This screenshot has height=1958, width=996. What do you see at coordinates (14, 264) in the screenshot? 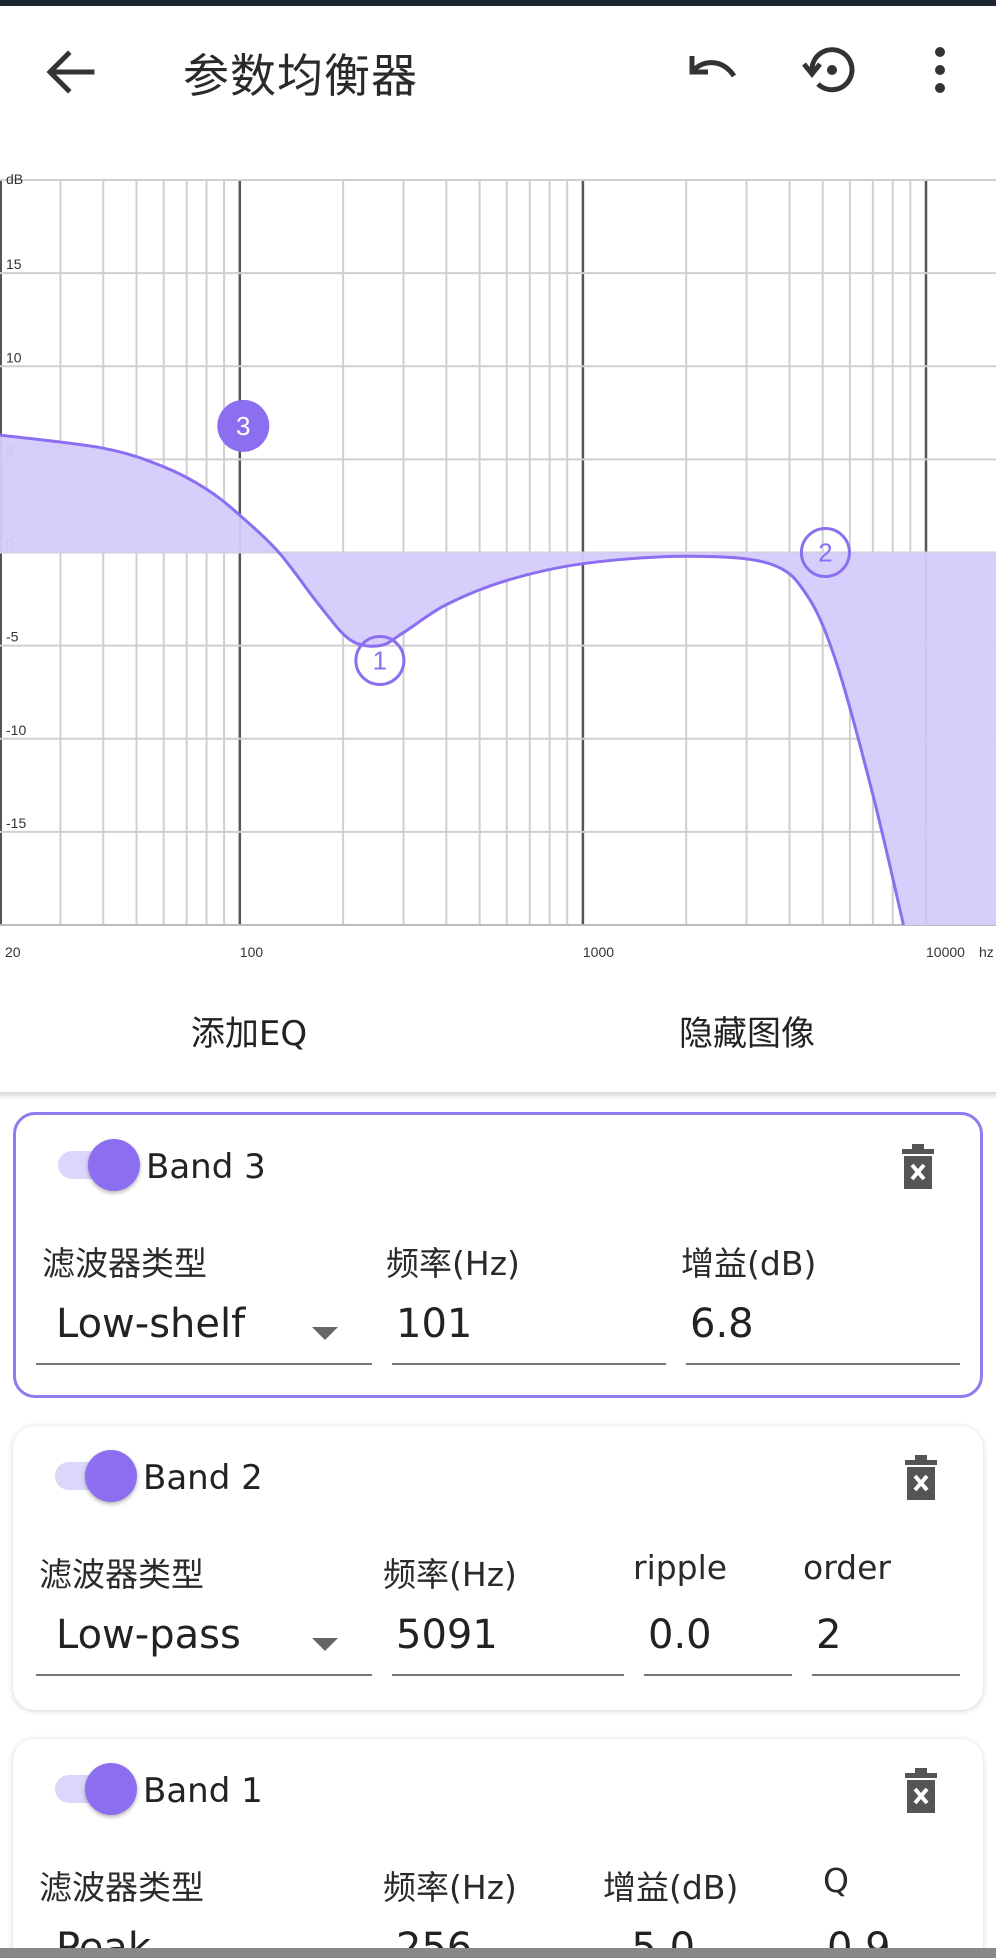
I see `y-tick-label: 15` at bounding box center [14, 264].